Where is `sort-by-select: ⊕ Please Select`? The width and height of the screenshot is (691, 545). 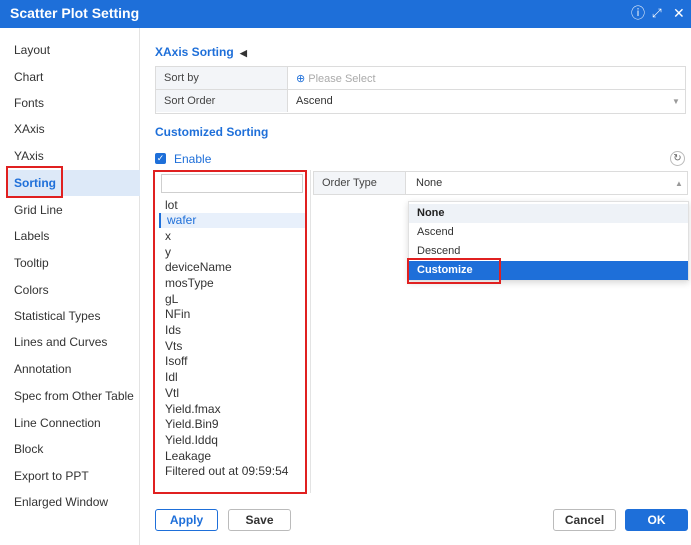
sort-by-select: ⊕ Please Select is located at coordinates (336, 78).